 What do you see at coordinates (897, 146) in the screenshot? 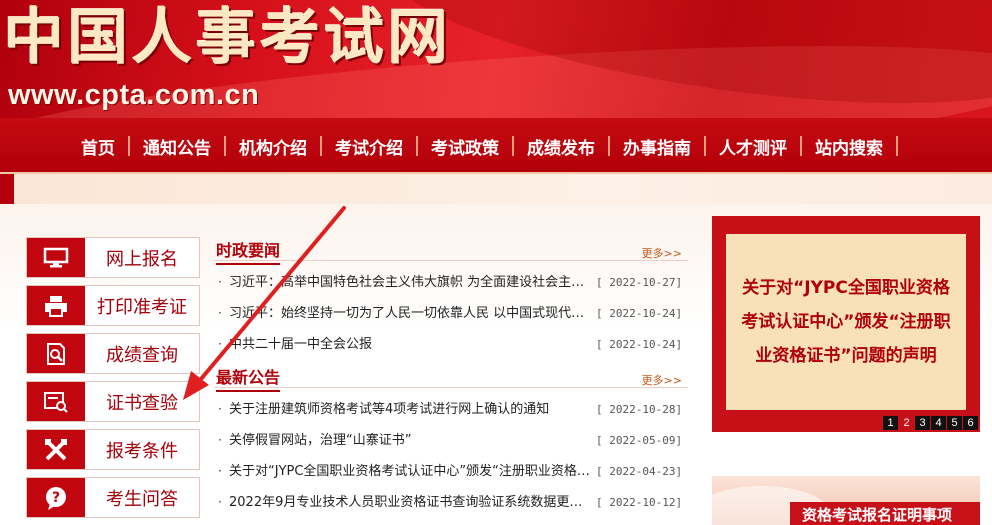
I see `nav-separator` at bounding box center [897, 146].